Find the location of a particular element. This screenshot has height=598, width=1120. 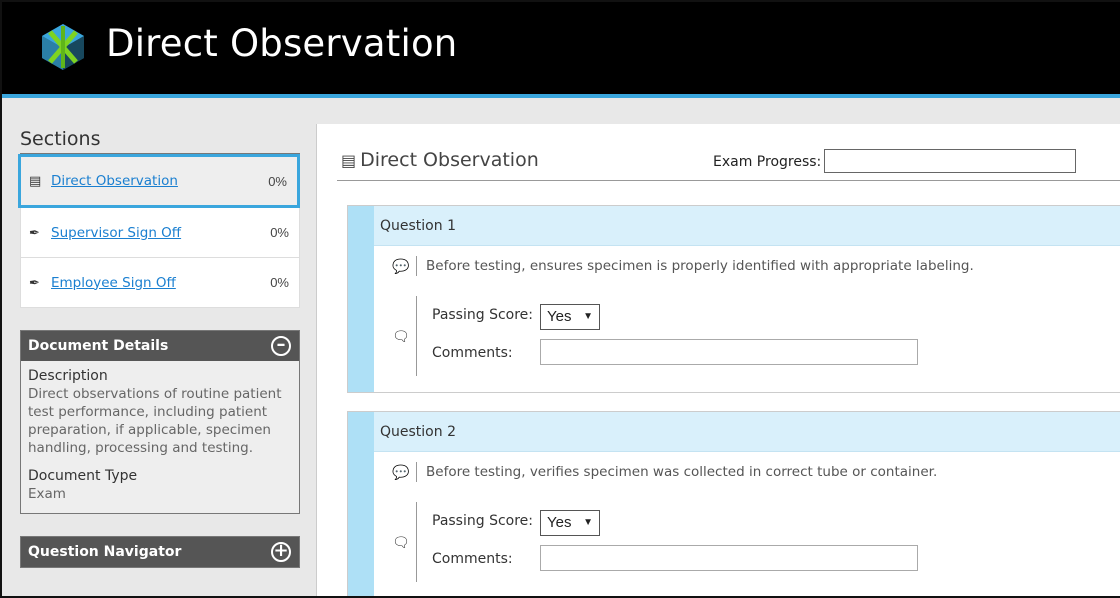

question-navigator-title: Question Navigator is located at coordinates (105, 552).